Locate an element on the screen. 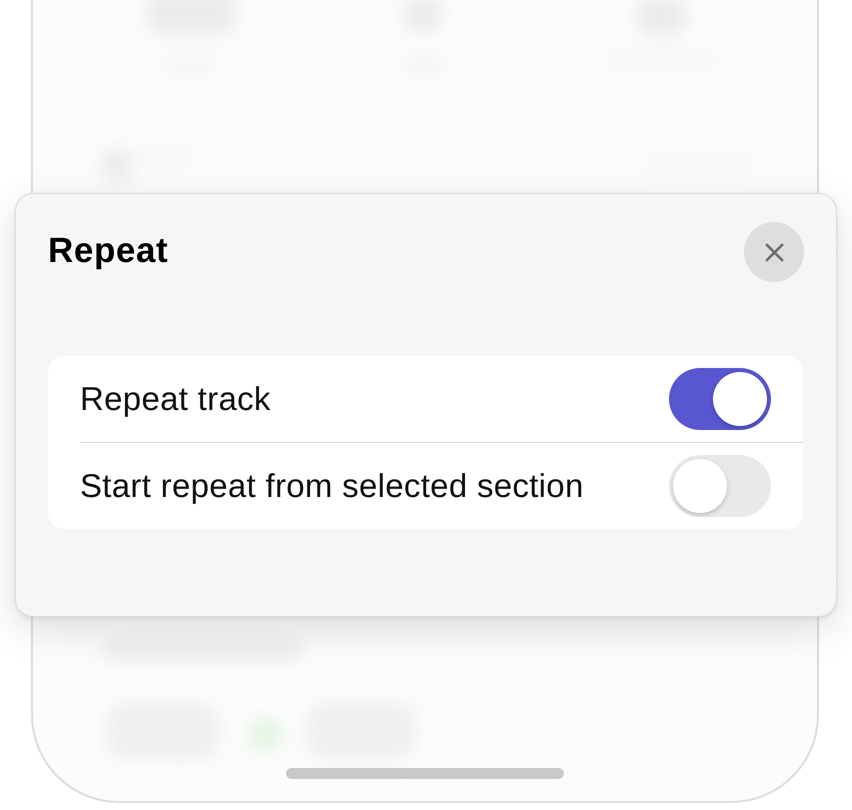 The height and width of the screenshot is (810, 852). setting-label: Start repeat from selected section is located at coordinates (332, 486).